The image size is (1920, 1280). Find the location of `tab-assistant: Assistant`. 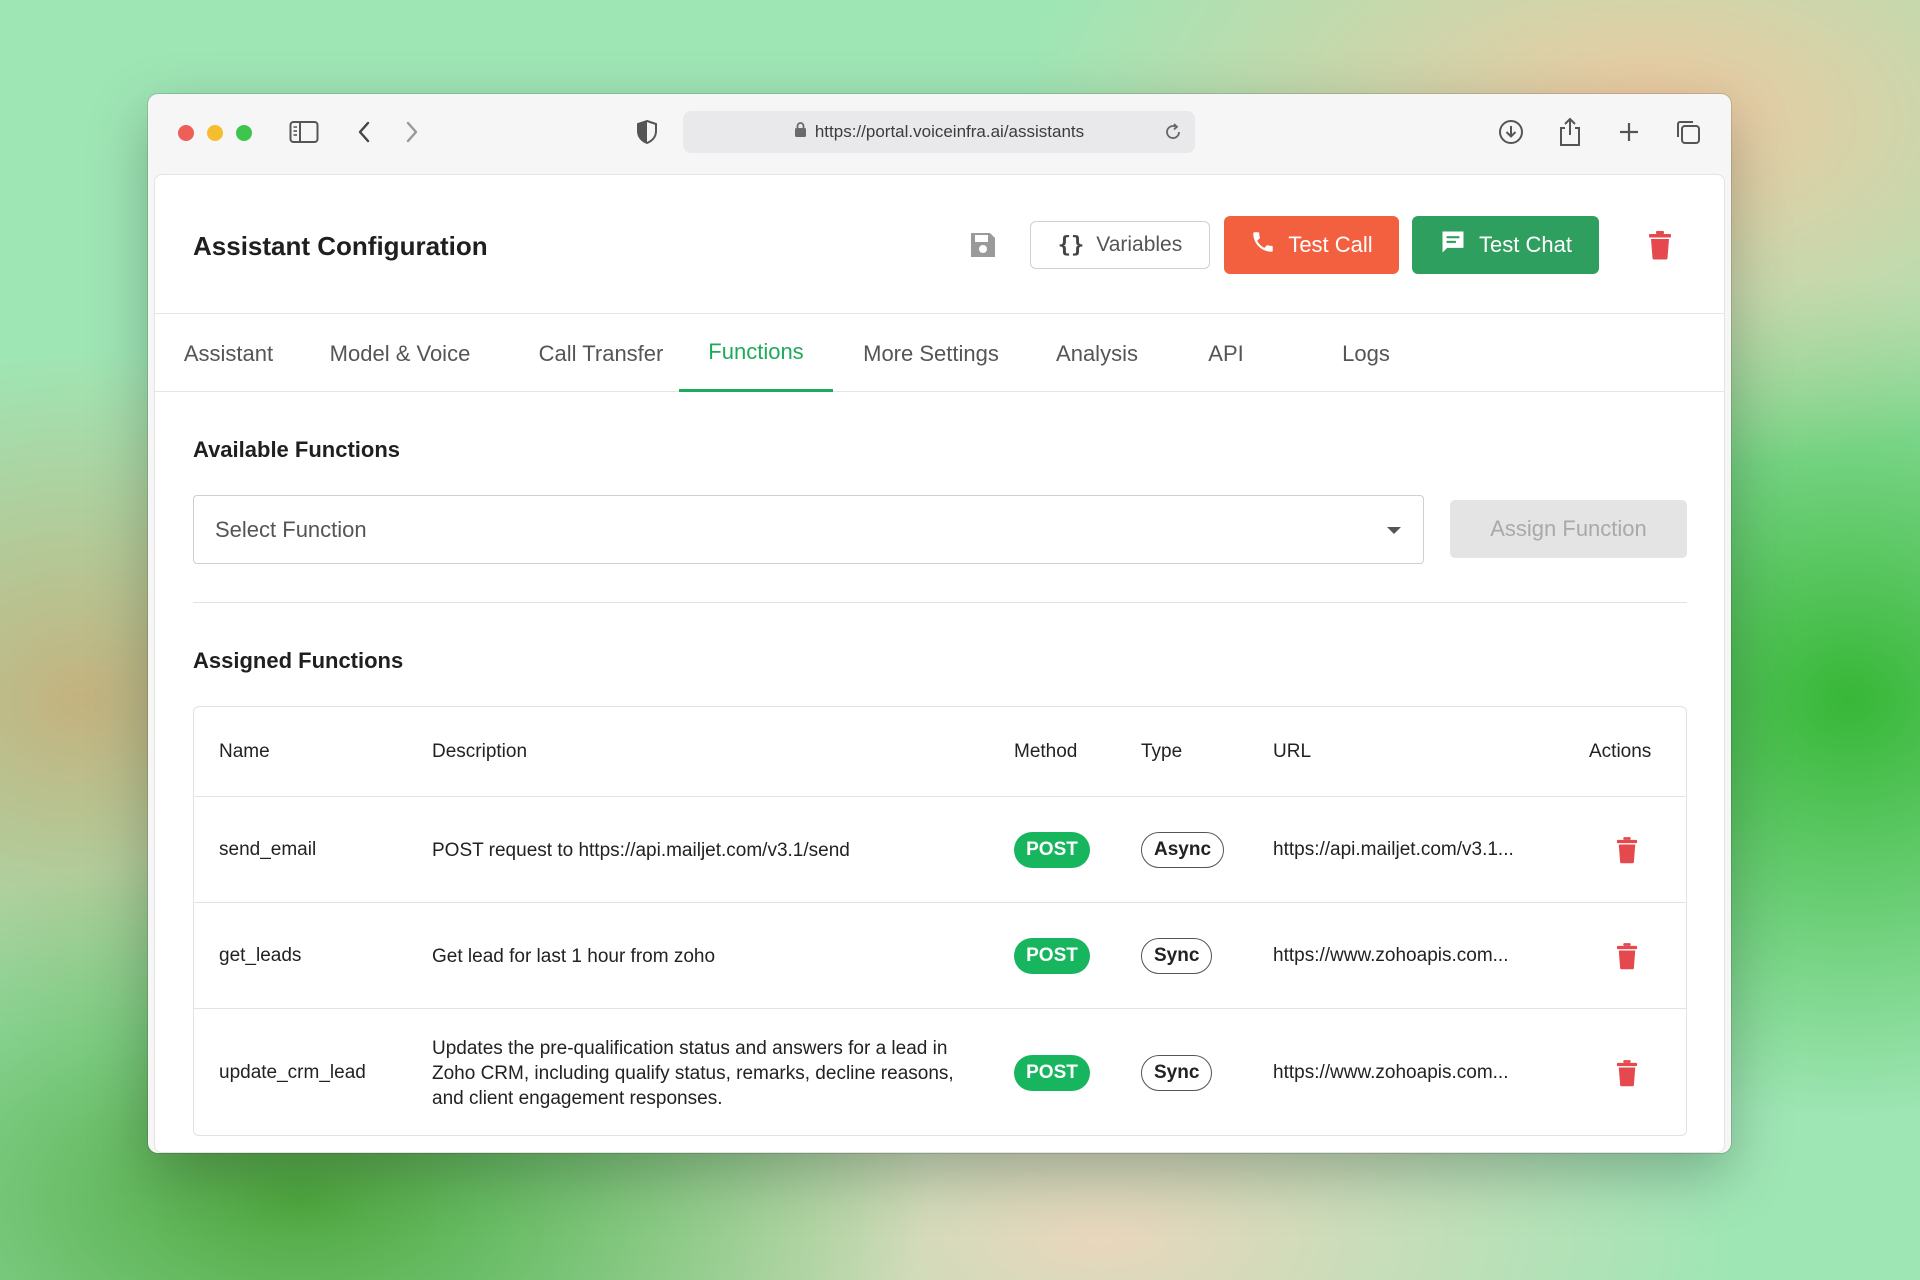

tab-assistant: Assistant is located at coordinates (228, 353).